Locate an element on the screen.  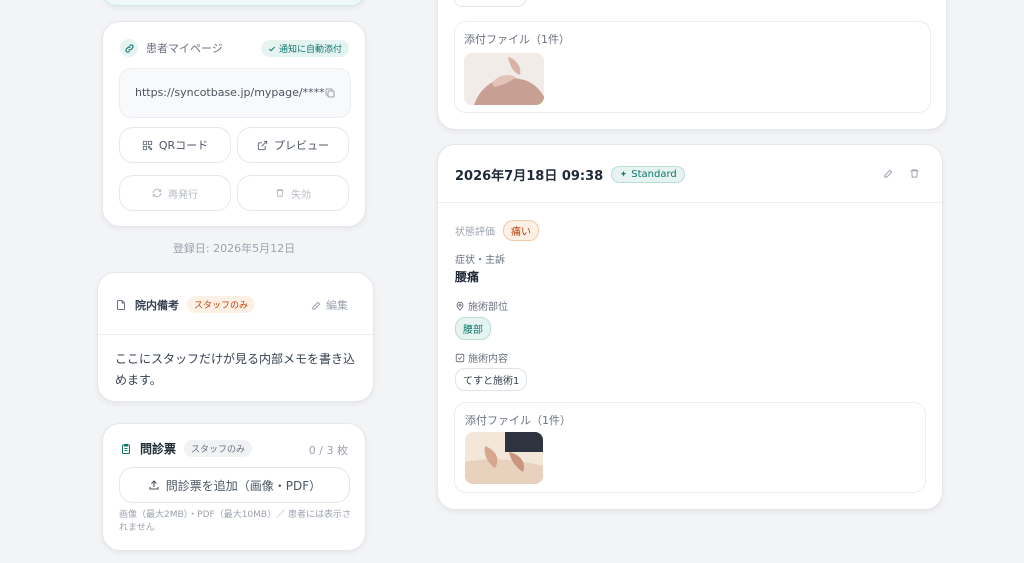
auto-attach-badge: 通知に自動添付 is located at coordinates (304, 48).